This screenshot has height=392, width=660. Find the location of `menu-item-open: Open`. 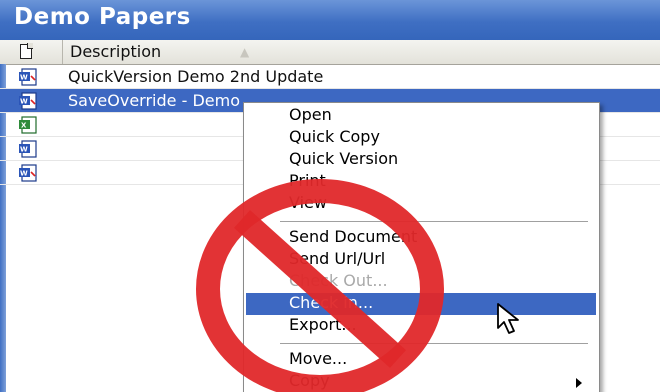

menu-item-open: Open is located at coordinates (421, 116).